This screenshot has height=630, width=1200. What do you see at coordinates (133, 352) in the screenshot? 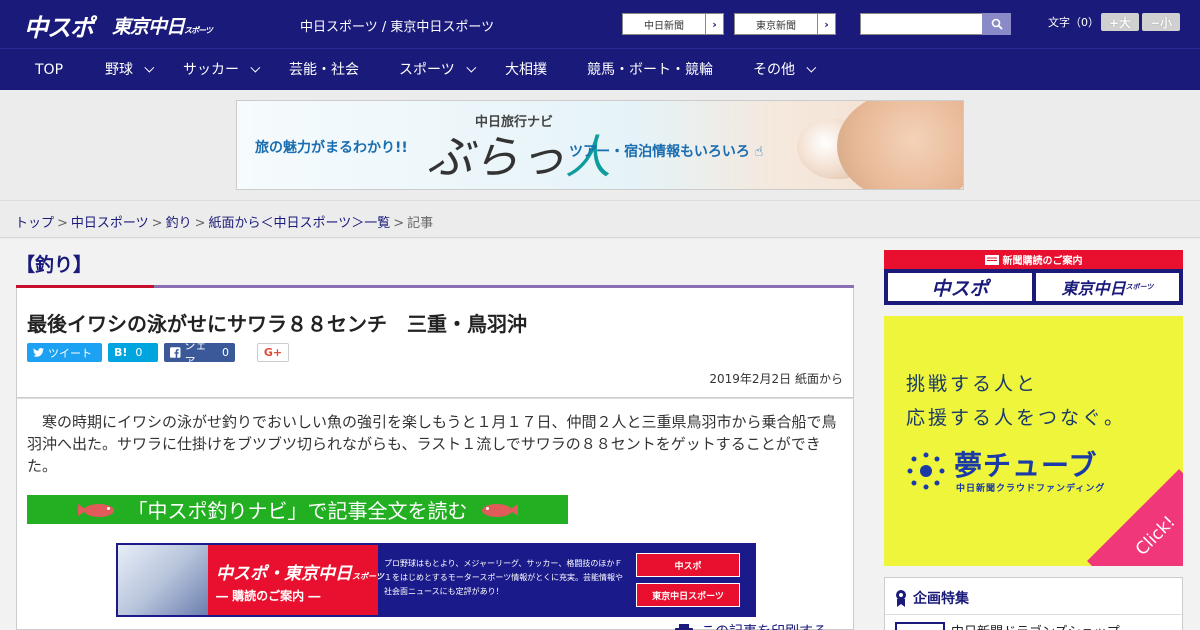
I see `hatena-bookmark-button: B! 0` at bounding box center [133, 352].